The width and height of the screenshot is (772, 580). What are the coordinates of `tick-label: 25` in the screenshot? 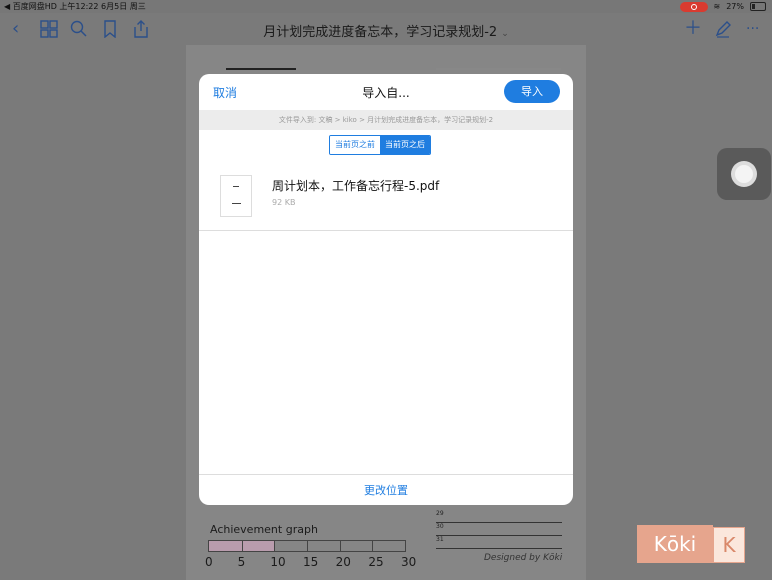 It's located at (376, 562).